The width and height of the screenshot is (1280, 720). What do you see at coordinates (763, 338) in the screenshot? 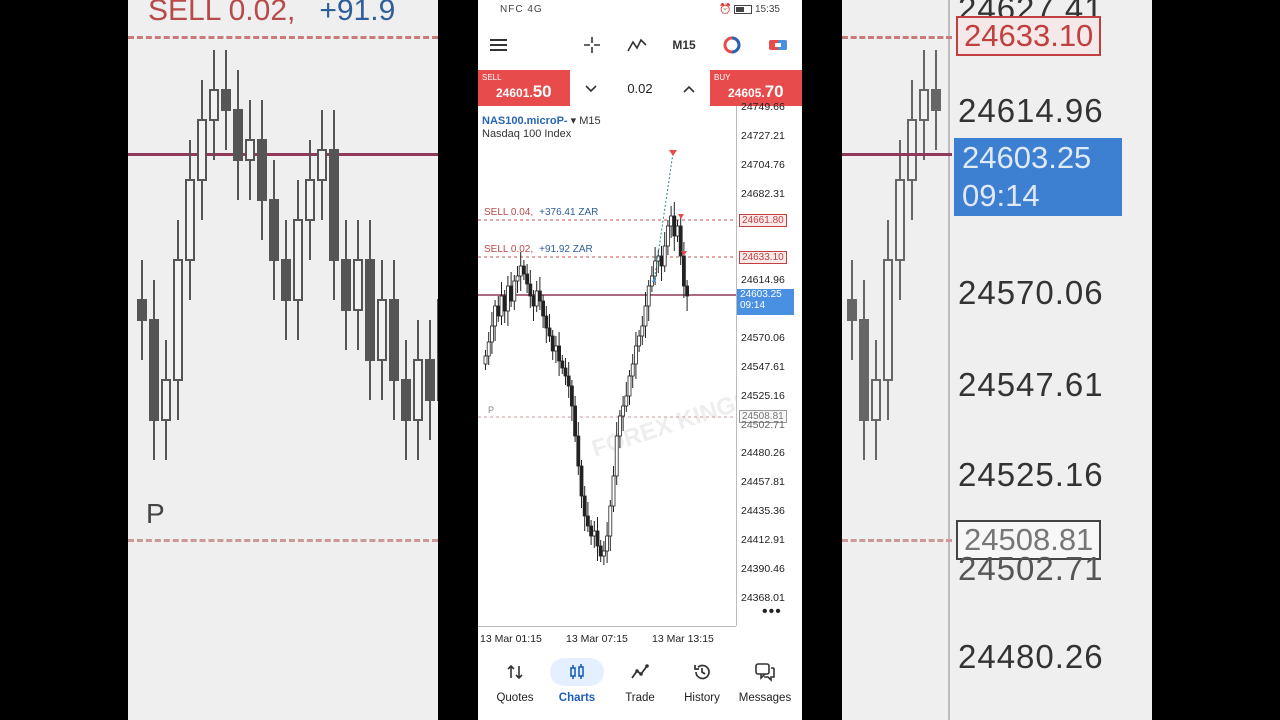
I see `price-tick: 24570.06` at bounding box center [763, 338].